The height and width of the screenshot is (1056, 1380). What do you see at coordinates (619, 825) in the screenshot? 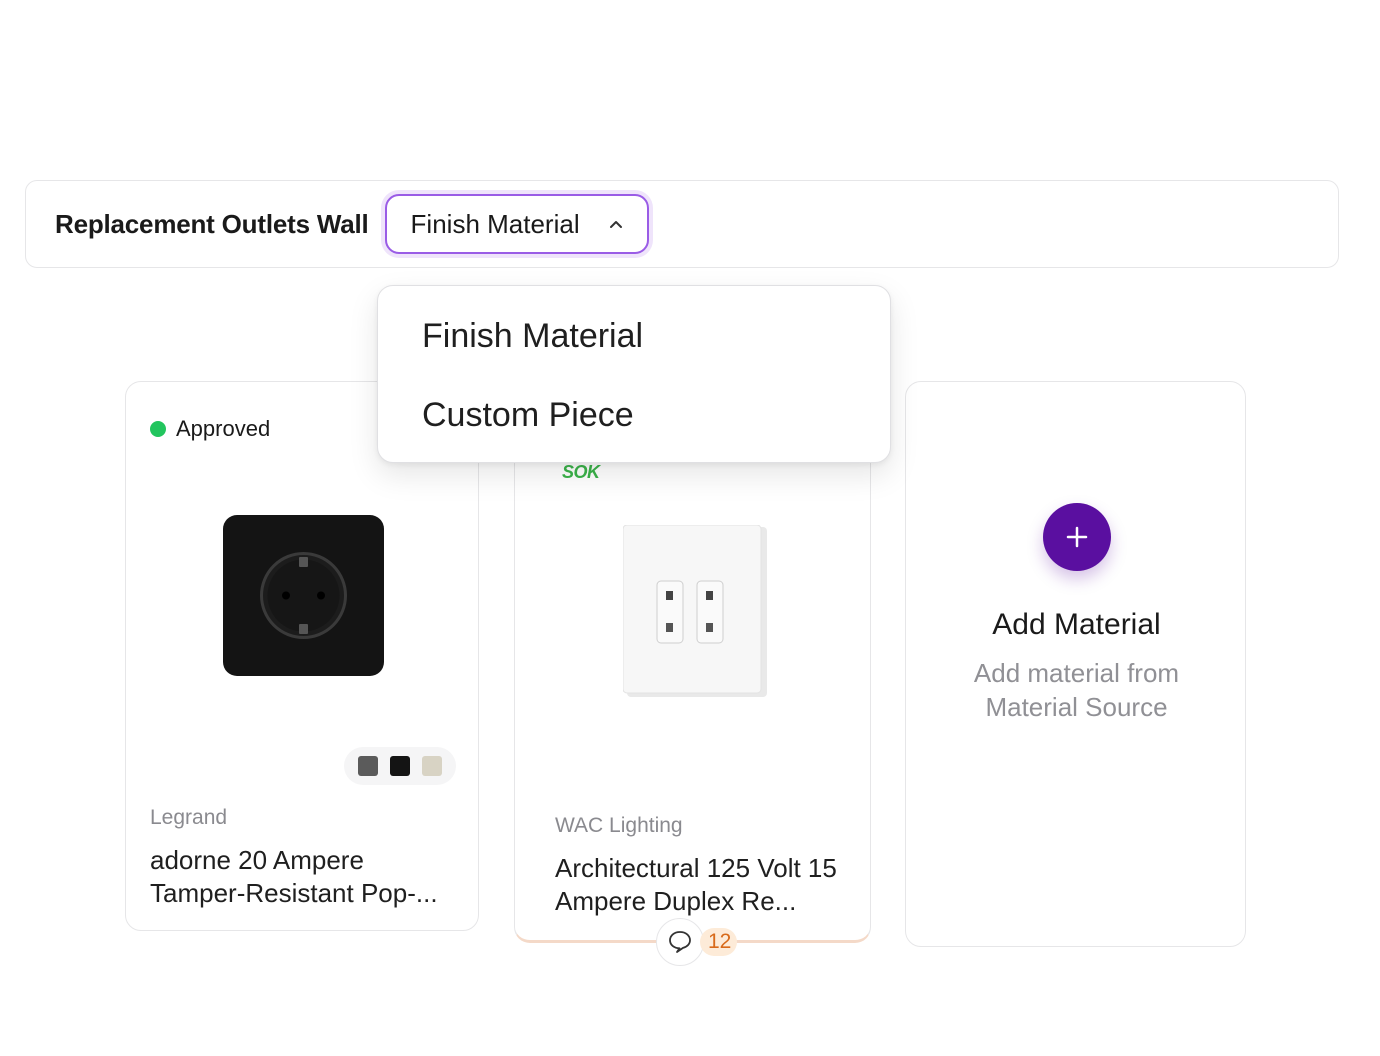
I see `brand-name: WAC Lighting` at bounding box center [619, 825].